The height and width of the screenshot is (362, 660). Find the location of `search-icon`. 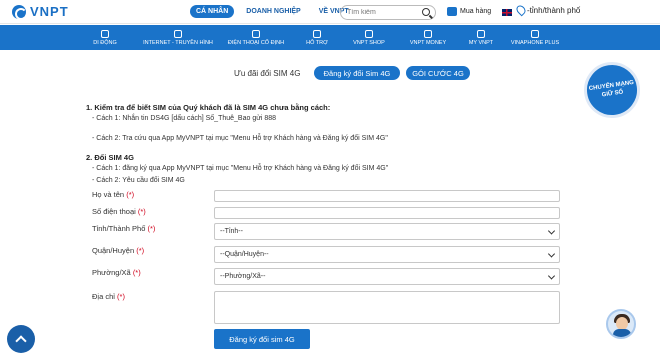

search-icon is located at coordinates (426, 12).